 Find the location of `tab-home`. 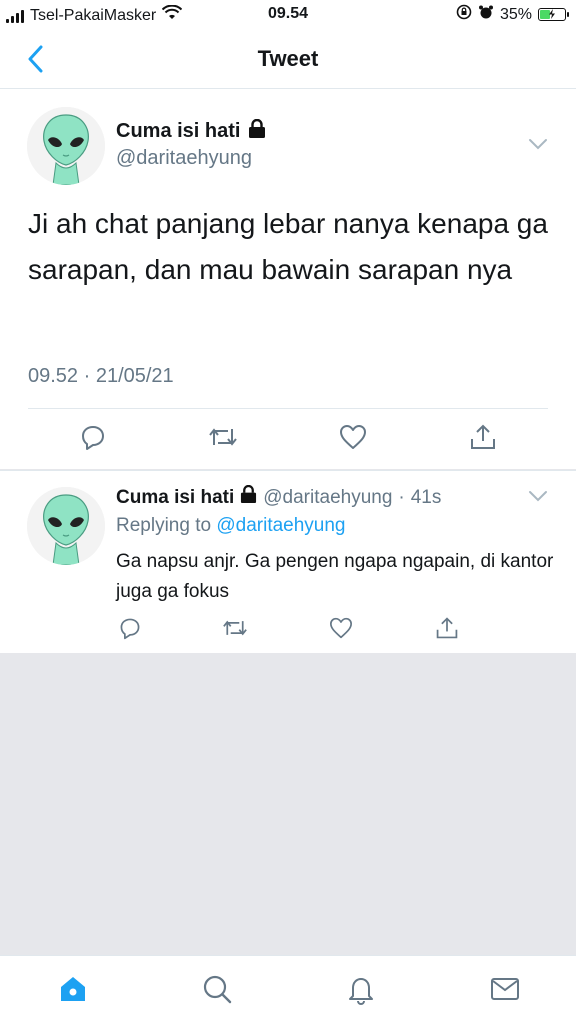

tab-home is located at coordinates (73, 989).